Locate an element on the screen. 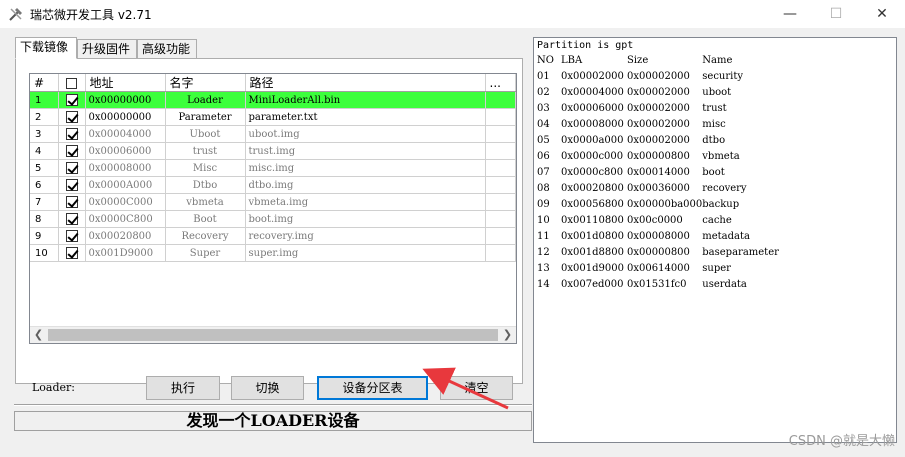 The height and width of the screenshot is (457, 905). switch-button: 切换 is located at coordinates (267, 388).